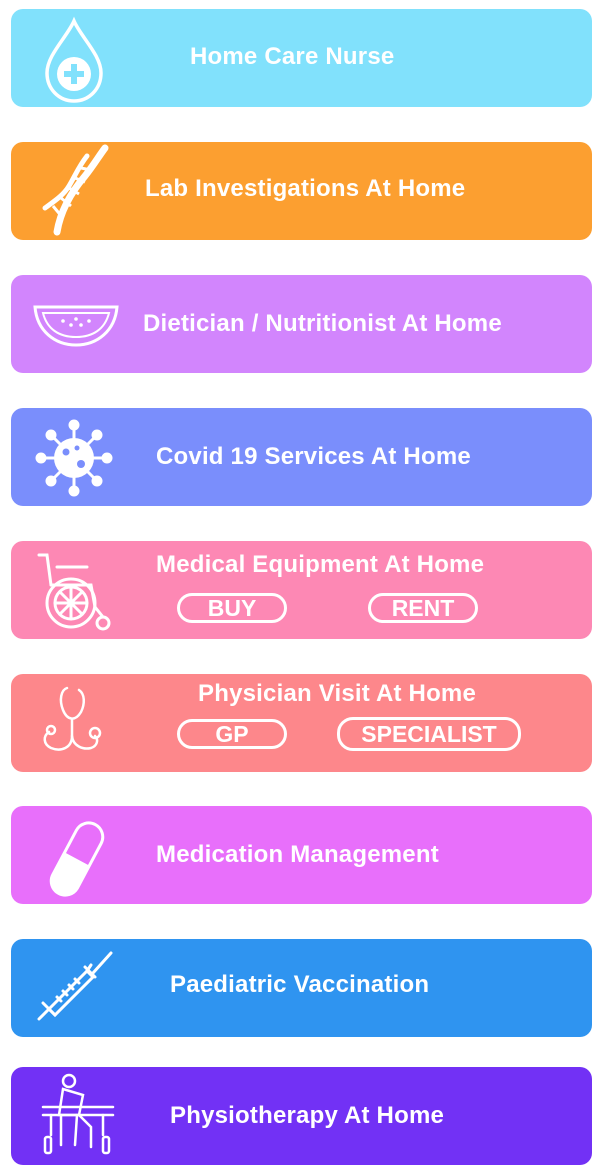 The image size is (605, 1173). I want to click on service-card-physiotherapy: Physiotherapy At Home, so click(301, 1116).